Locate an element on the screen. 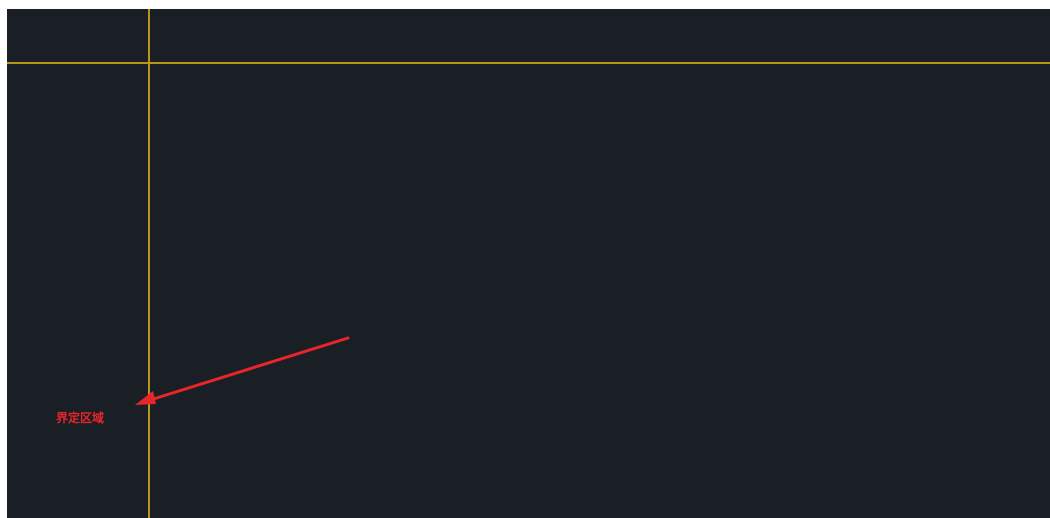 This screenshot has height=518, width=1050. annotation-arrow-icon is located at coordinates (242, 370).